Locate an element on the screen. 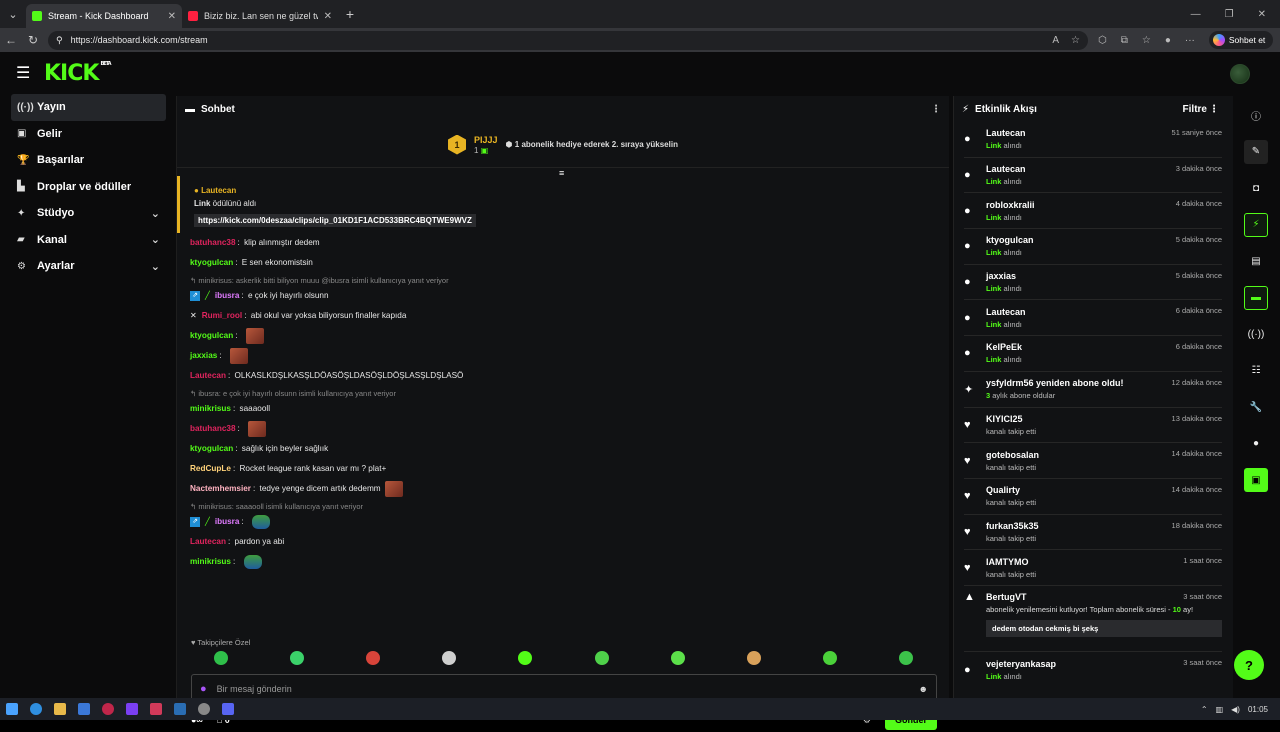 Image resolution: width=1280 pixels, height=732 pixels. split-screen-icon: ⧉ is located at coordinates (1124, 40).